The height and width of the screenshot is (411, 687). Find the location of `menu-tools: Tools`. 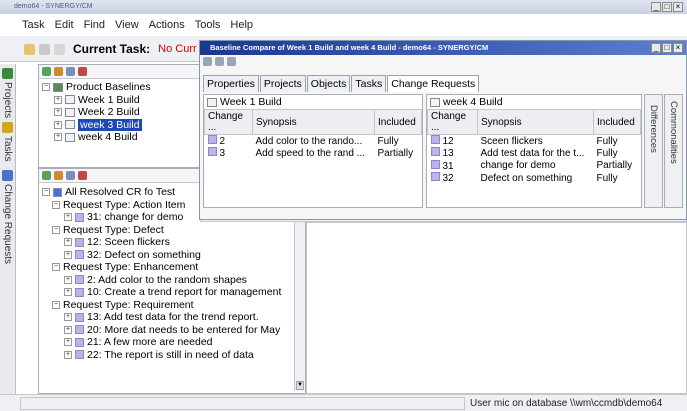

menu-tools: Tools is located at coordinates (208, 25).